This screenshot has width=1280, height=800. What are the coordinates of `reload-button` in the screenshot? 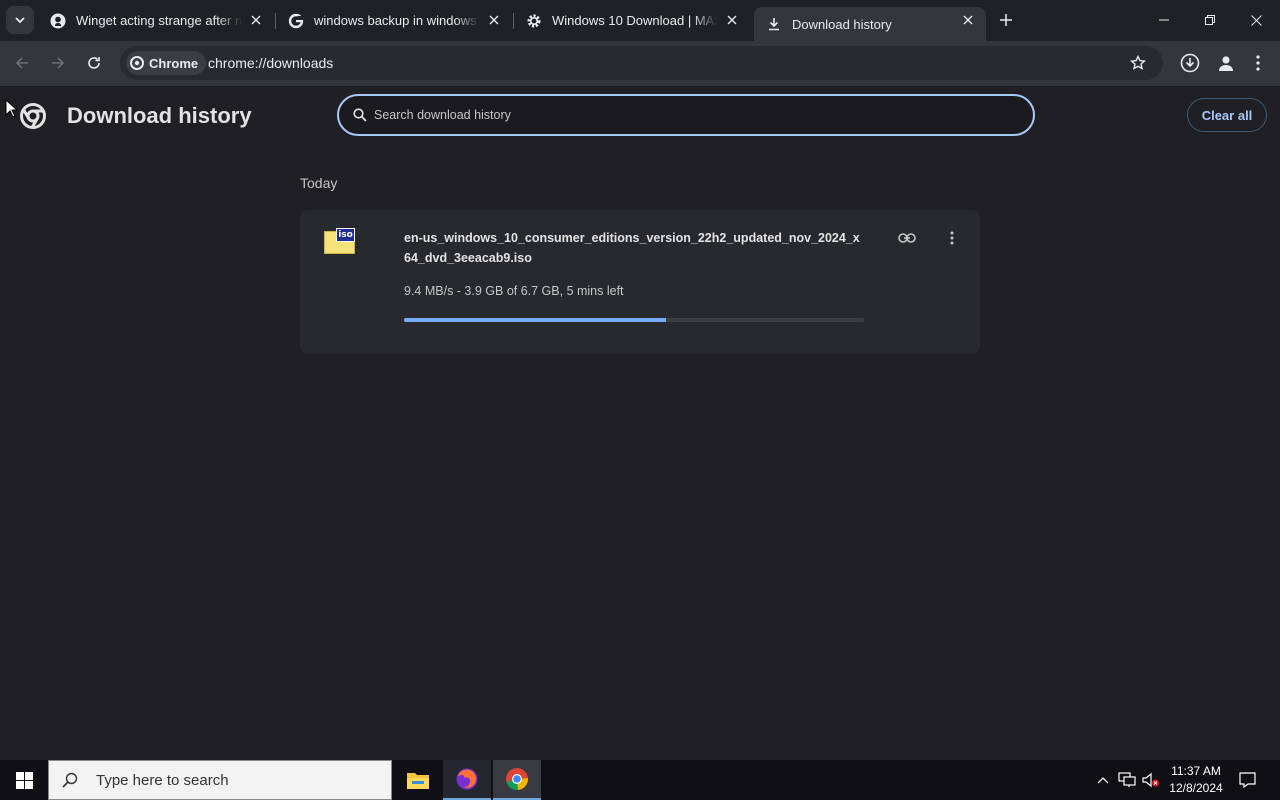 It's located at (94, 63).